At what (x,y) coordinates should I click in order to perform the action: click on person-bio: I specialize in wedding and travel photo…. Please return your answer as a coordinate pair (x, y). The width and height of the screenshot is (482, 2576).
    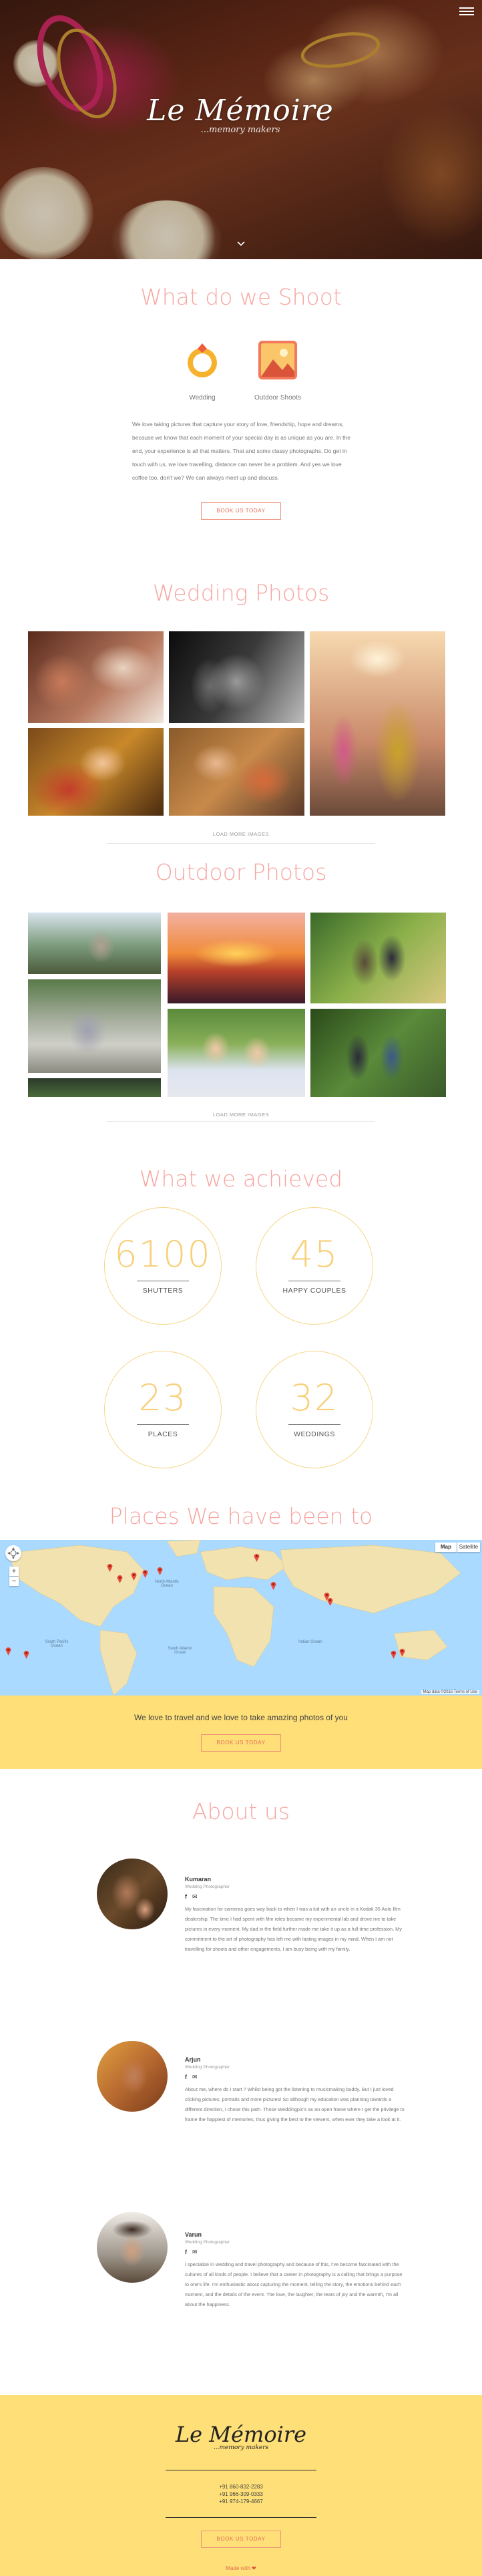
    Looking at the image, I should click on (294, 2284).